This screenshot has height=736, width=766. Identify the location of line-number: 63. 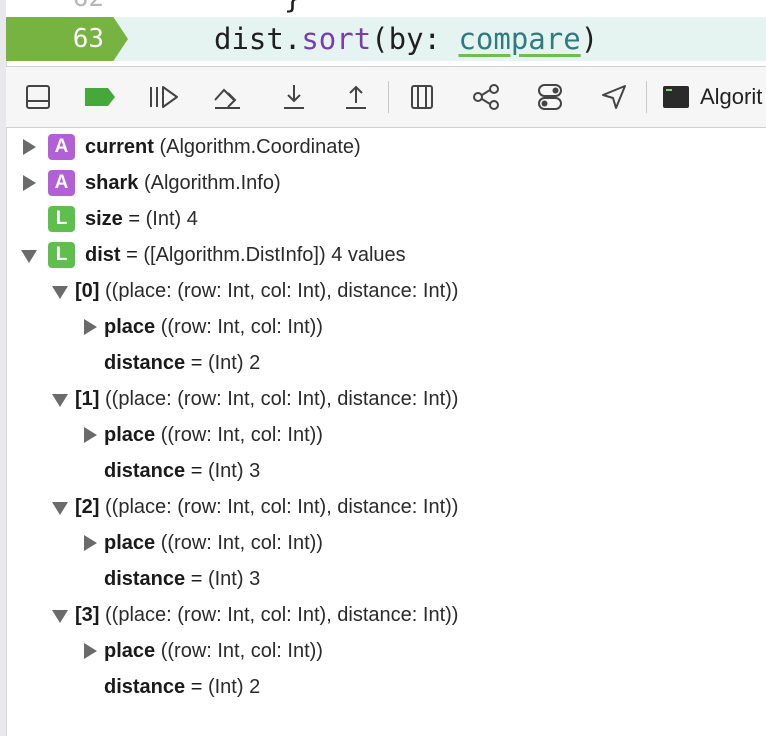
(88, 39).